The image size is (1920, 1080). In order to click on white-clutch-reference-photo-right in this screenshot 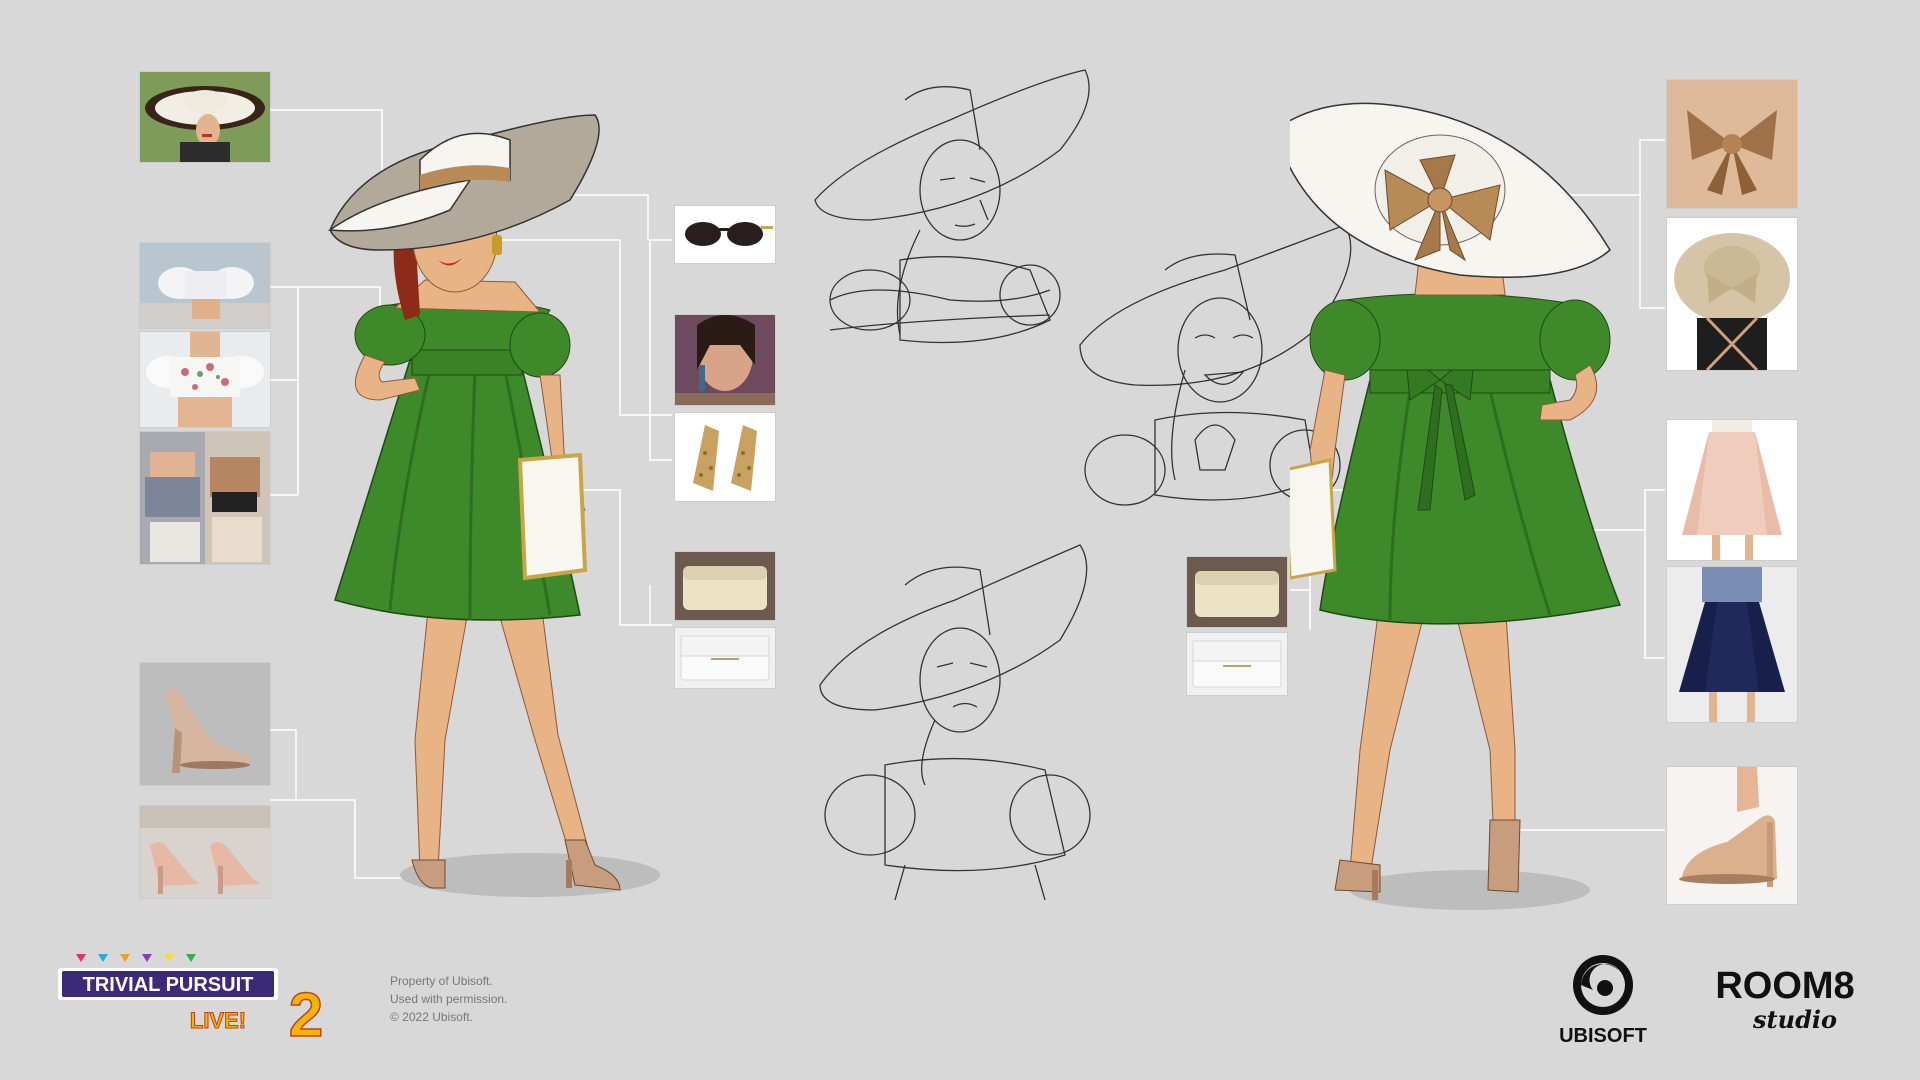, I will do `click(1237, 664)`.